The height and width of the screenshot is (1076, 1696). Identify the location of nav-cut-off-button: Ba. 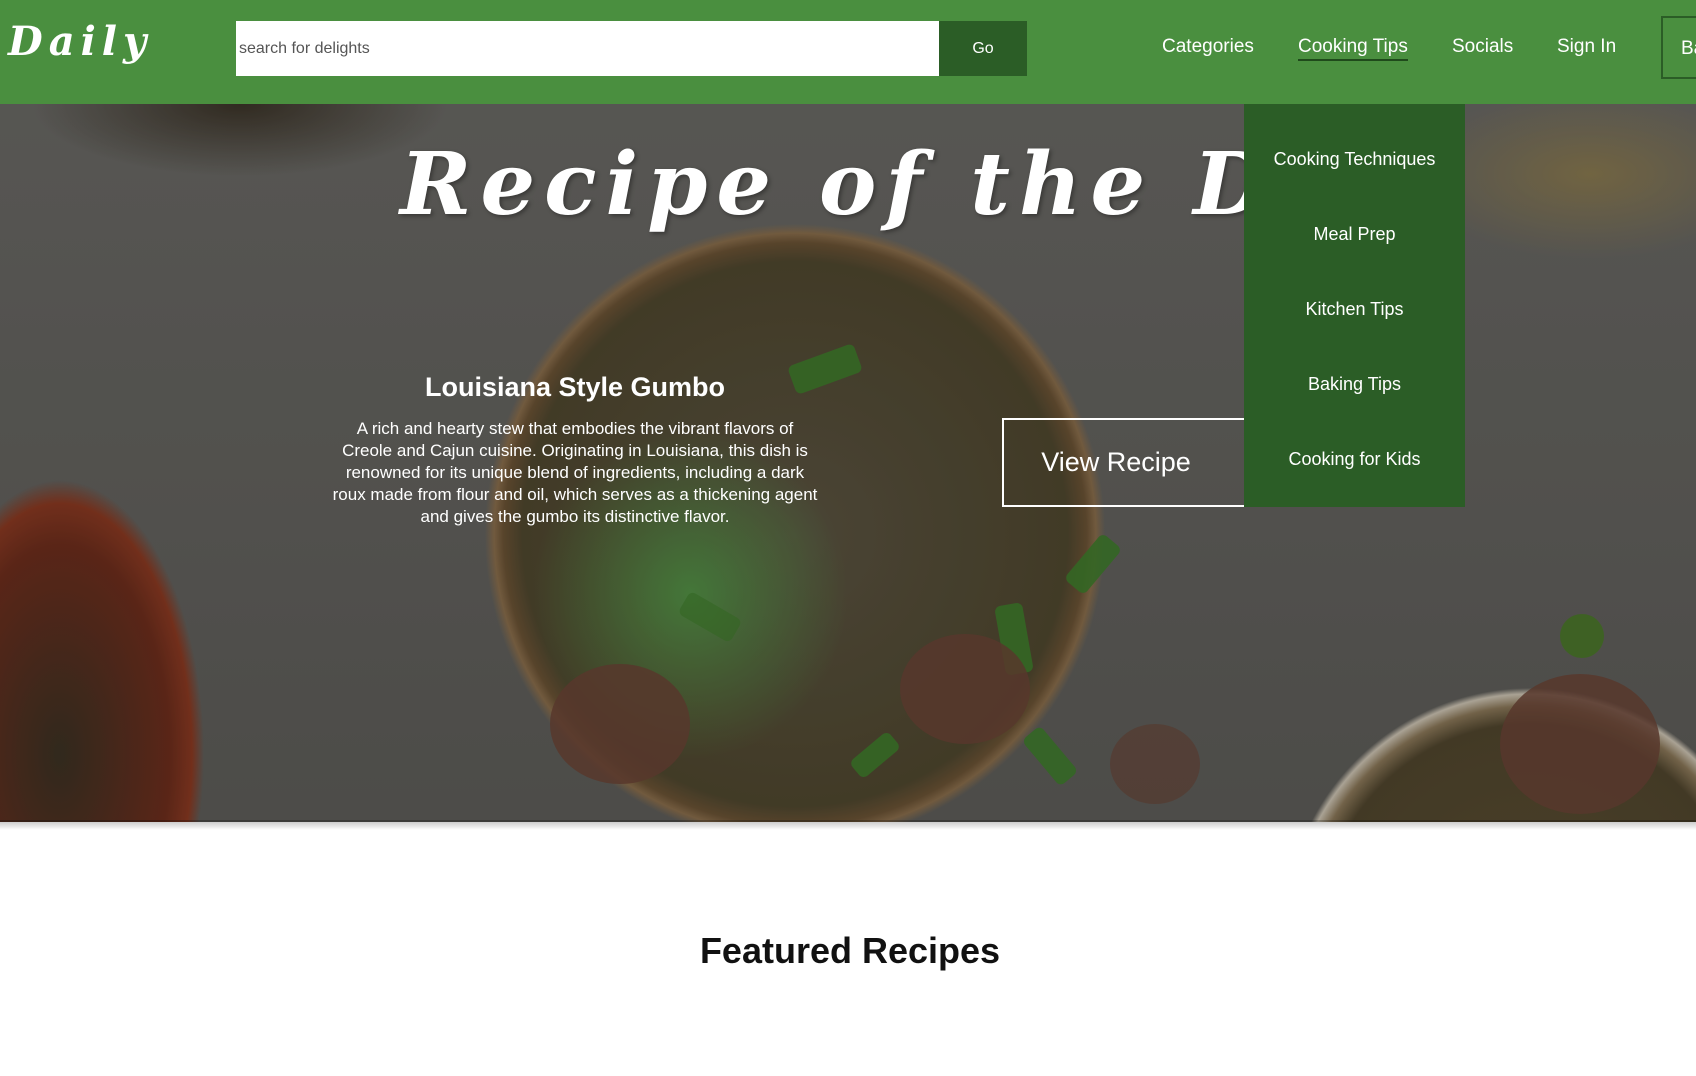
(1678, 47).